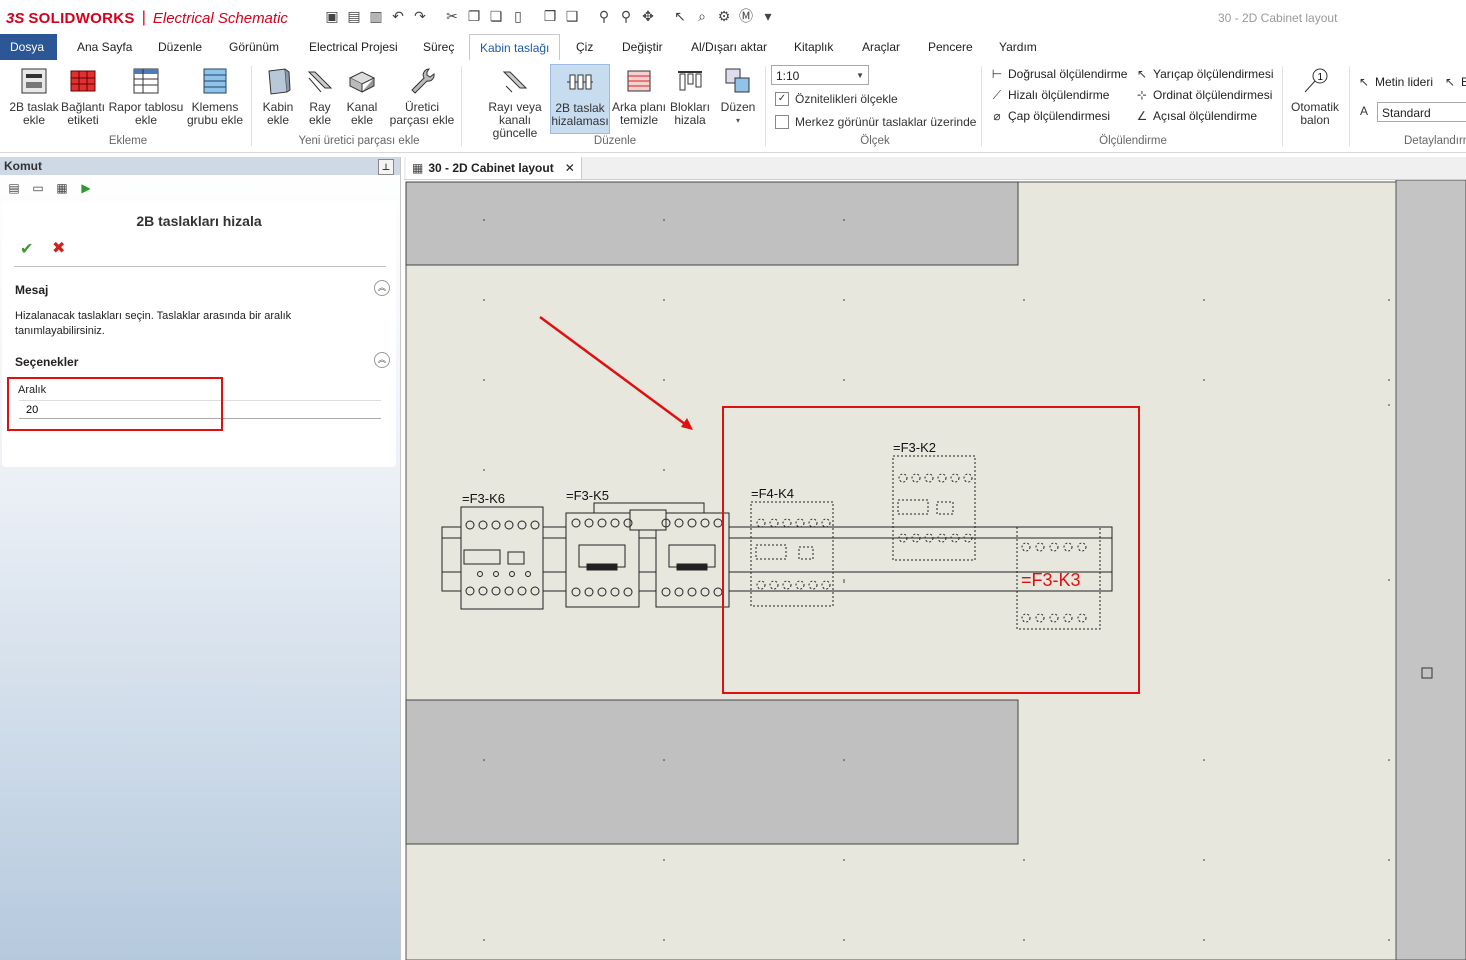  What do you see at coordinates (386, 167) in the screenshot?
I see `pin-icon: ⊥` at bounding box center [386, 167].